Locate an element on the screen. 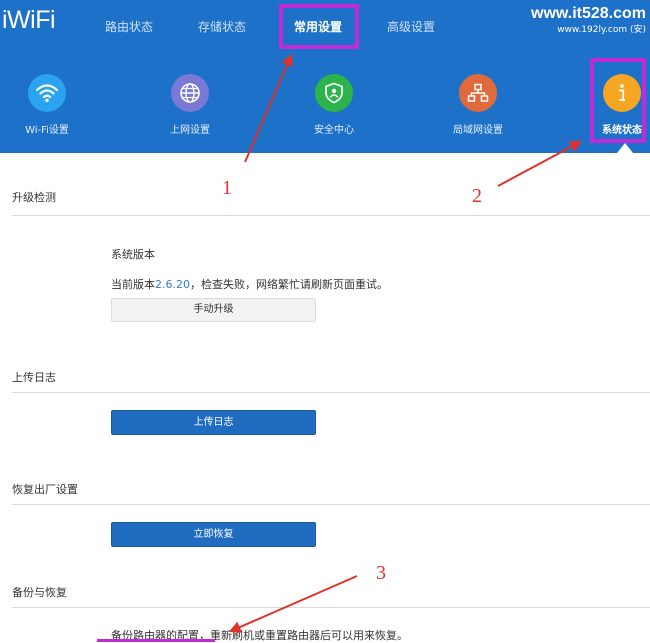  annotation-marker-3: 3 is located at coordinates (381, 573).